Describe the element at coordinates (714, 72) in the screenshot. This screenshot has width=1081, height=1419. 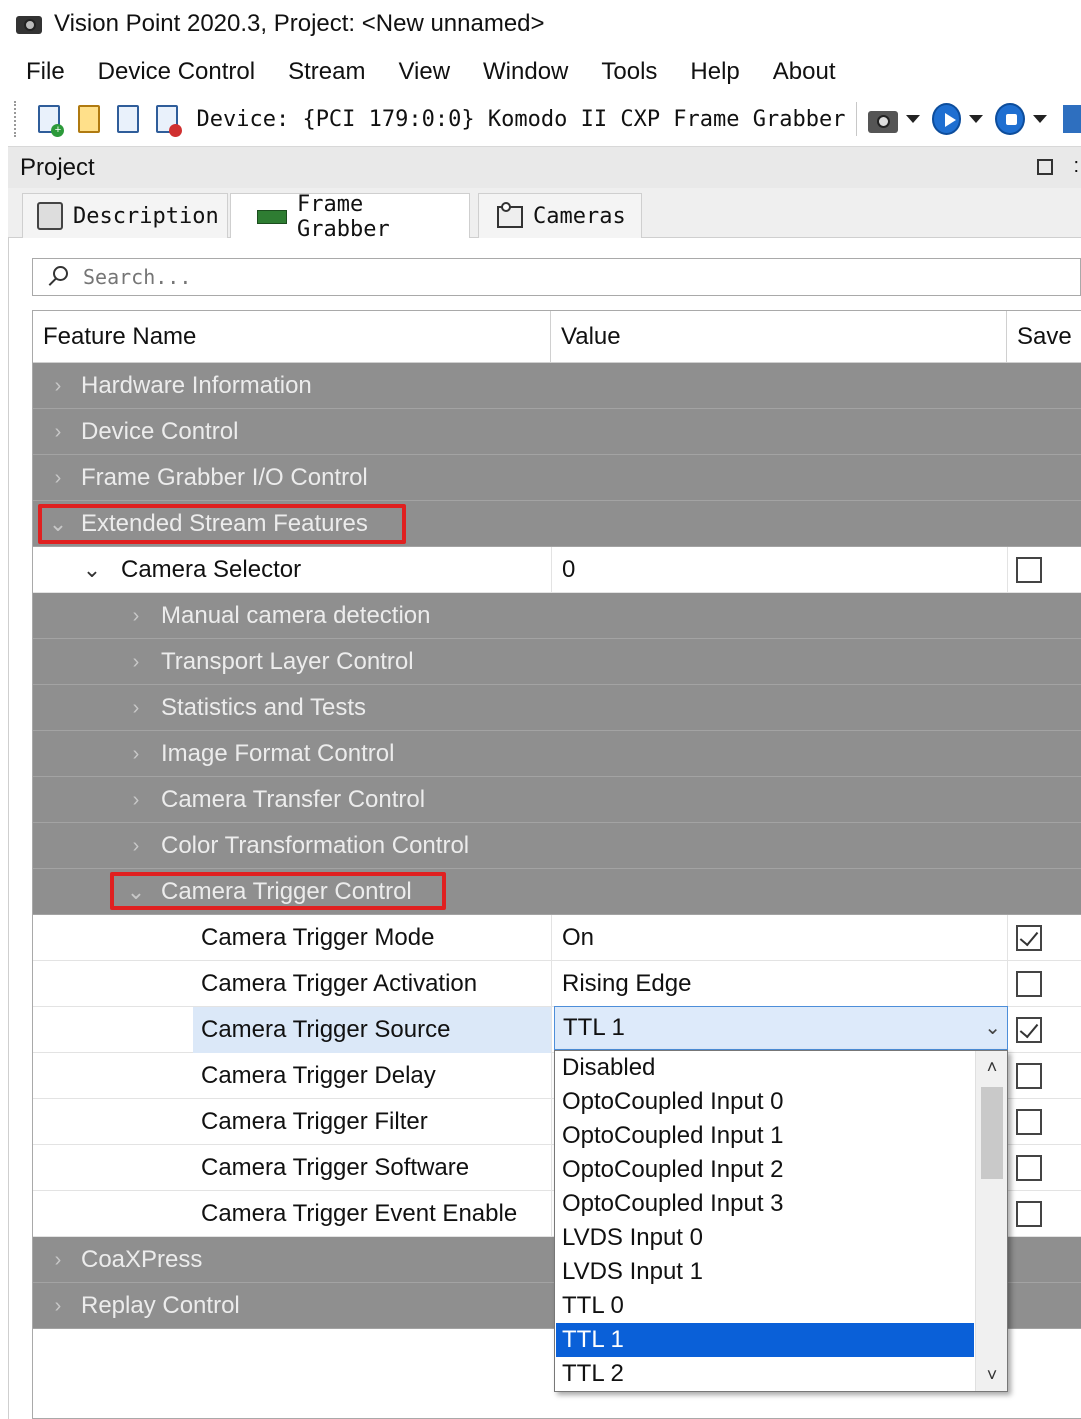
I see `menu-help: Help` at that location.